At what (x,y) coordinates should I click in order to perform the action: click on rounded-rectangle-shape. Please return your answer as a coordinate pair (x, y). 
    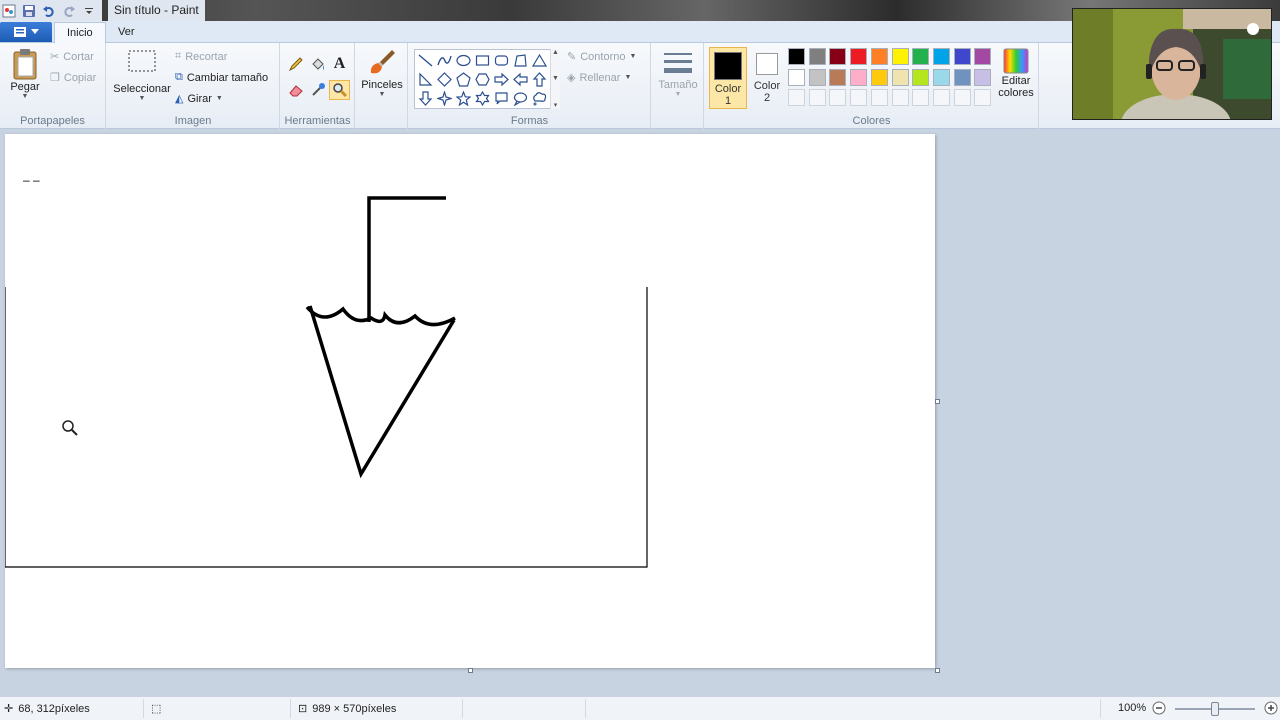
    Looking at the image, I should click on (501, 60).